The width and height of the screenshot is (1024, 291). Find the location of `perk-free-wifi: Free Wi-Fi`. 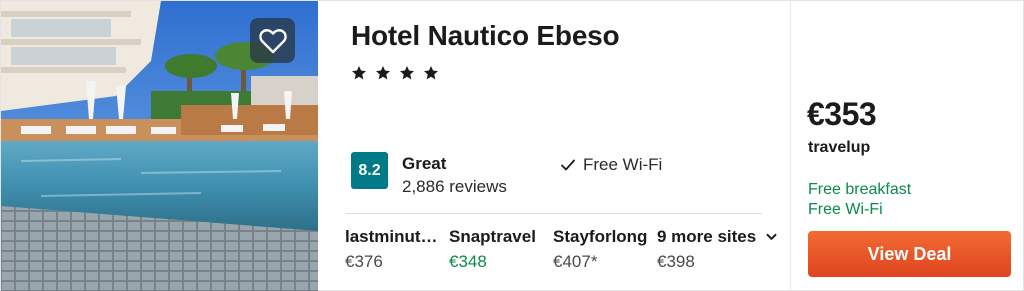

perk-free-wifi: Free Wi-Fi is located at coordinates (845, 209).